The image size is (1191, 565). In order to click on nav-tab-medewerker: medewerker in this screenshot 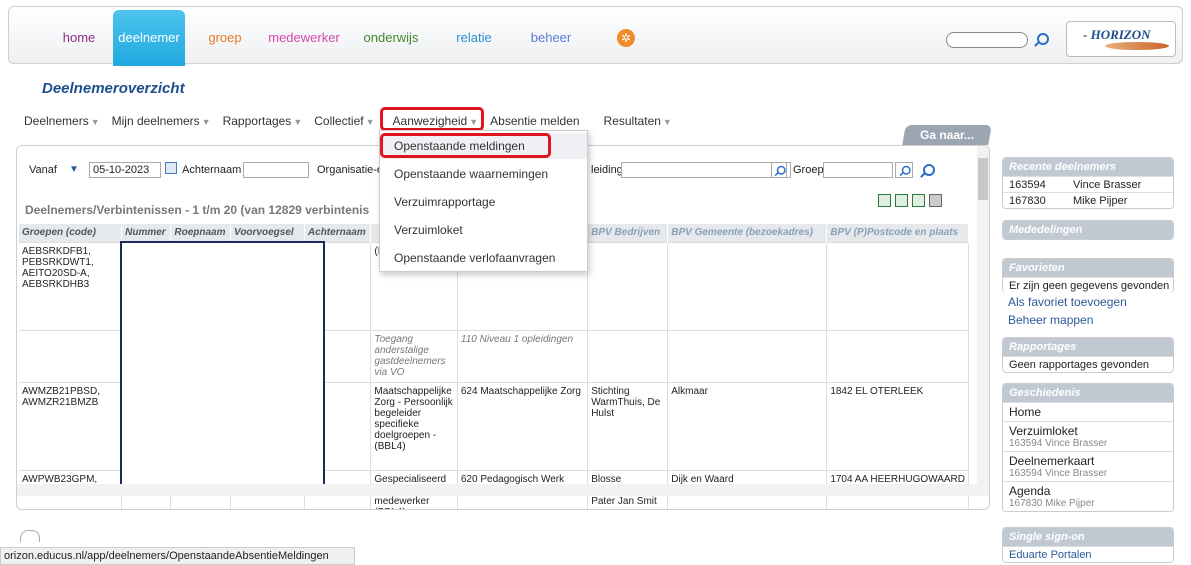, I will do `click(304, 41)`.